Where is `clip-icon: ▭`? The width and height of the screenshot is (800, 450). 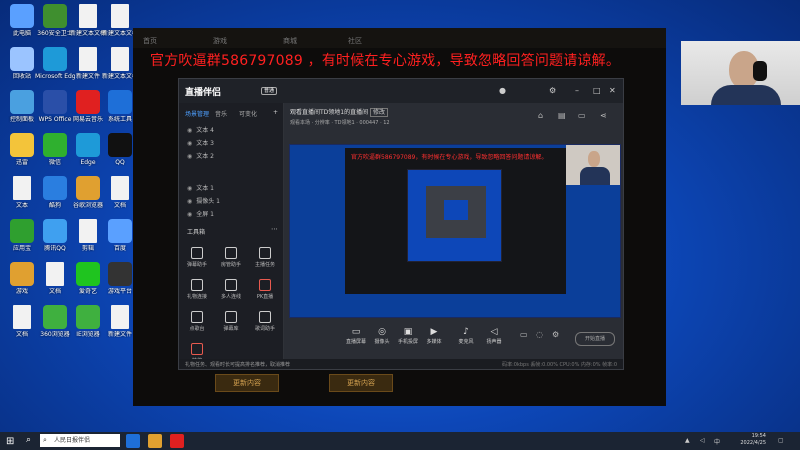
clip-icon: ▭ is located at coordinates (582, 115).